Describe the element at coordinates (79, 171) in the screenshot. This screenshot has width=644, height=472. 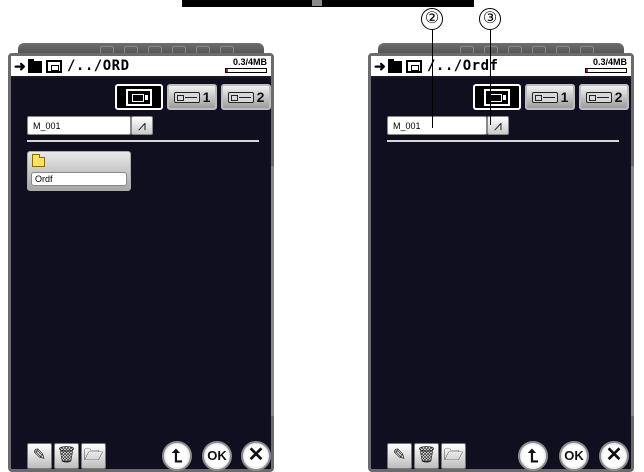
I see `folder-item: Ordf` at that location.